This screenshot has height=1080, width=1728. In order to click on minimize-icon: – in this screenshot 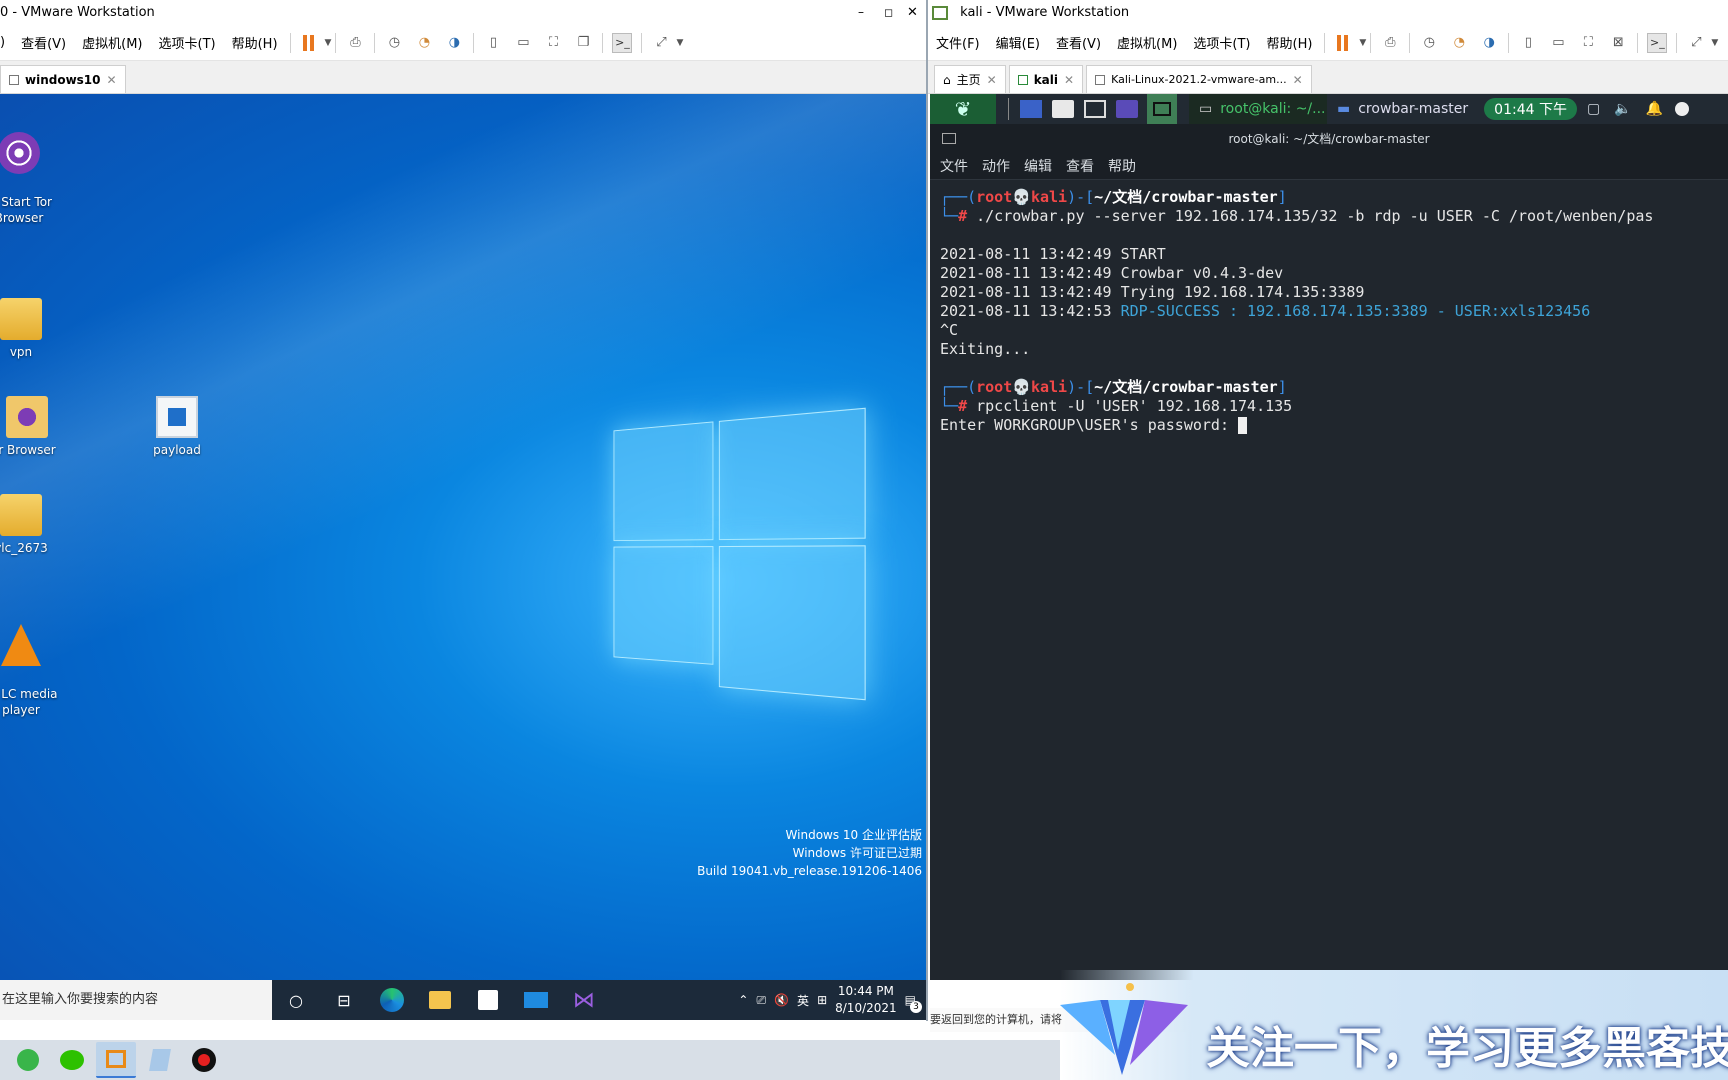, I will do `click(861, 12)`.